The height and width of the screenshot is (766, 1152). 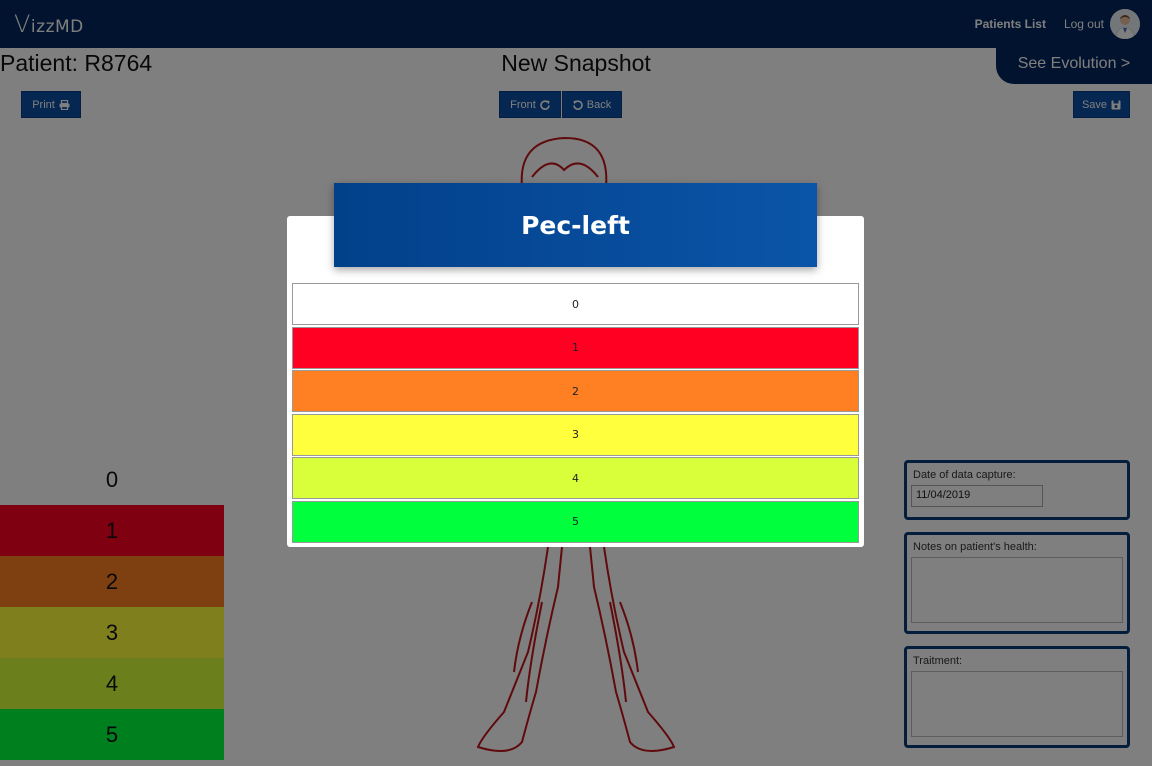 I want to click on severity-option-5: 5, so click(x=575, y=521).